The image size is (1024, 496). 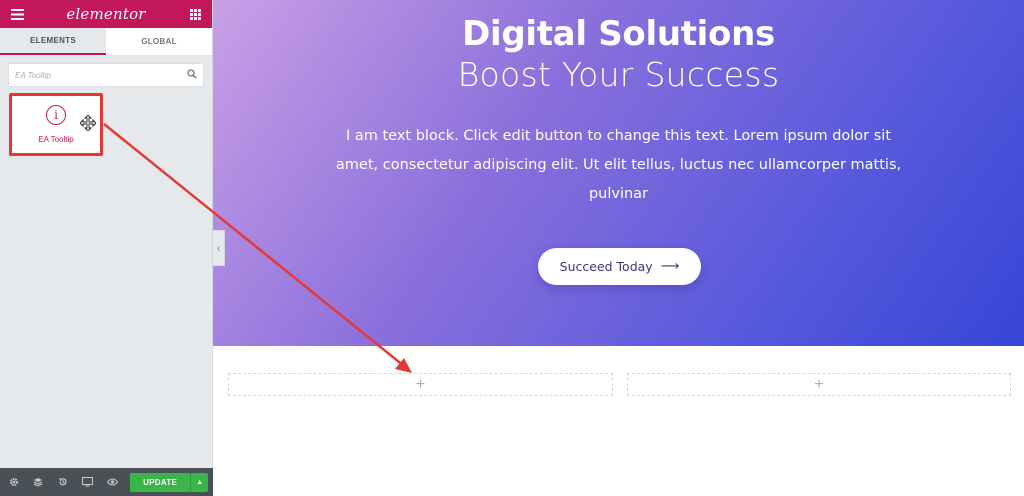 I want to click on widget-search-input, so click(x=101, y=75).